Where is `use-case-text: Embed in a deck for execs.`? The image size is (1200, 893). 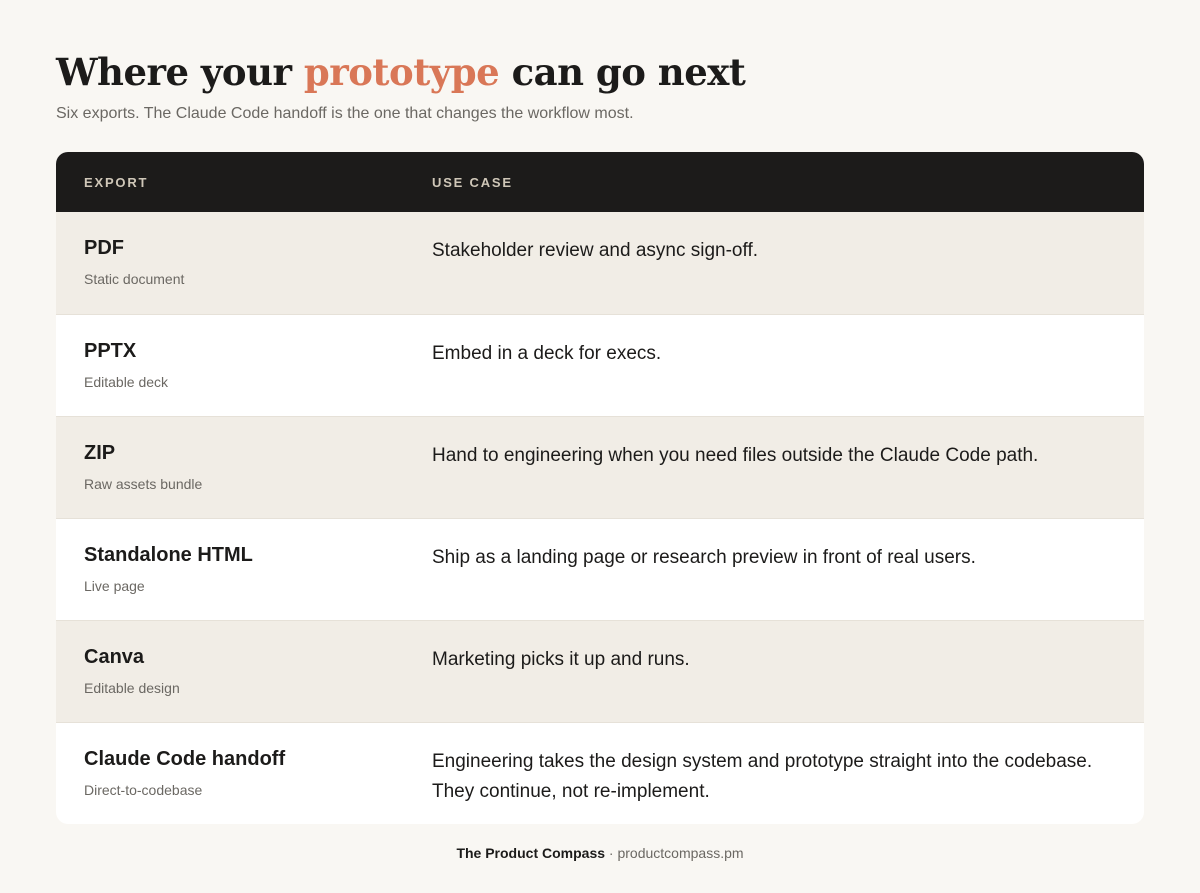 use-case-text: Embed in a deck for execs. is located at coordinates (547, 353).